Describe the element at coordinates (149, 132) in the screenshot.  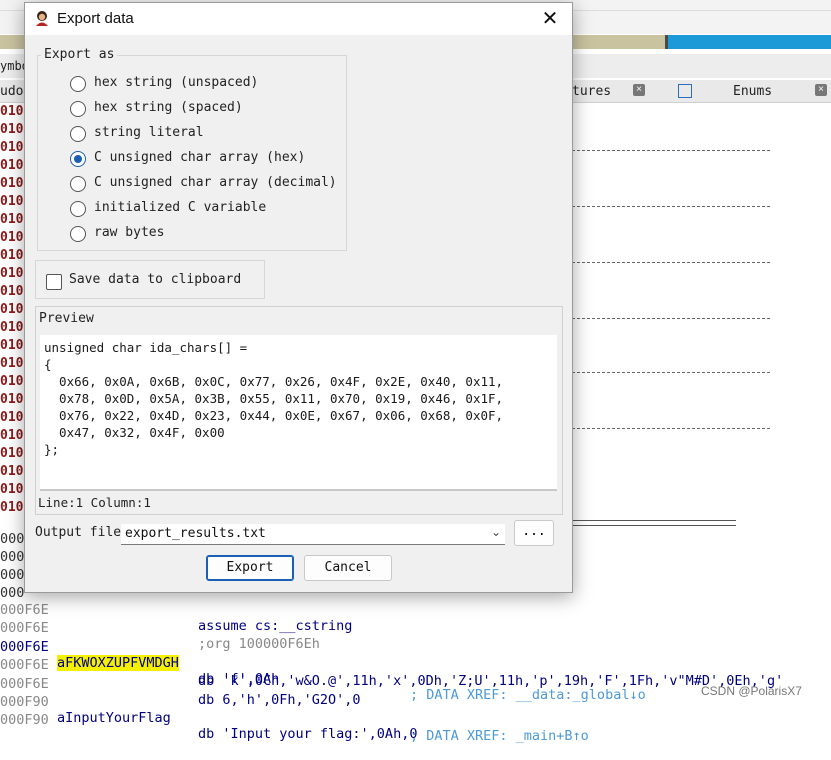
I see `radio-label: string literal` at that location.